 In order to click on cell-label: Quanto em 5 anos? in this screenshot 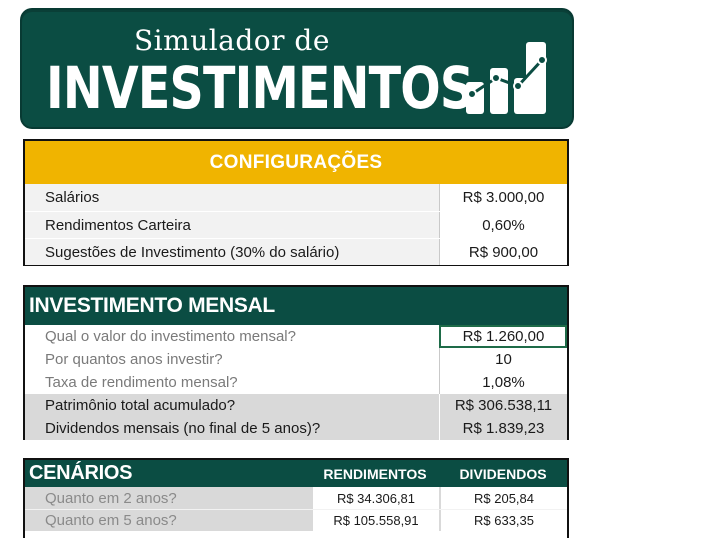, I will do `click(168, 520)`.